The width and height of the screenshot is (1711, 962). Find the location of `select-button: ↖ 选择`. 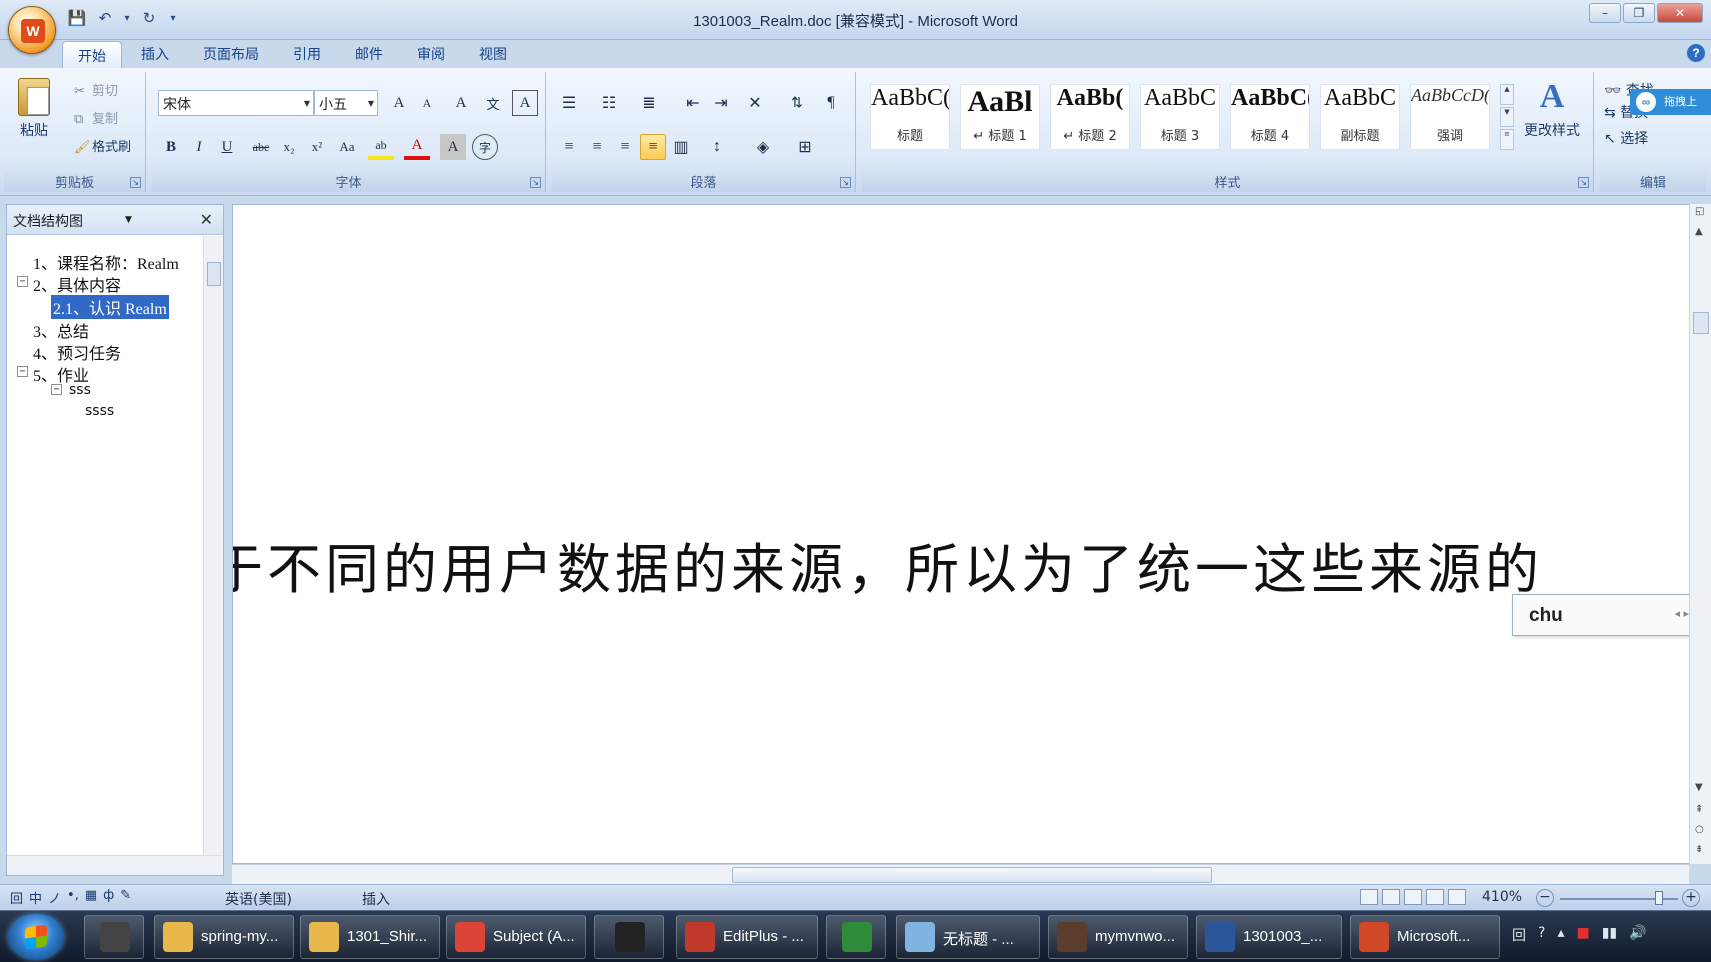

select-button: ↖ 选择 is located at coordinates (1626, 138).